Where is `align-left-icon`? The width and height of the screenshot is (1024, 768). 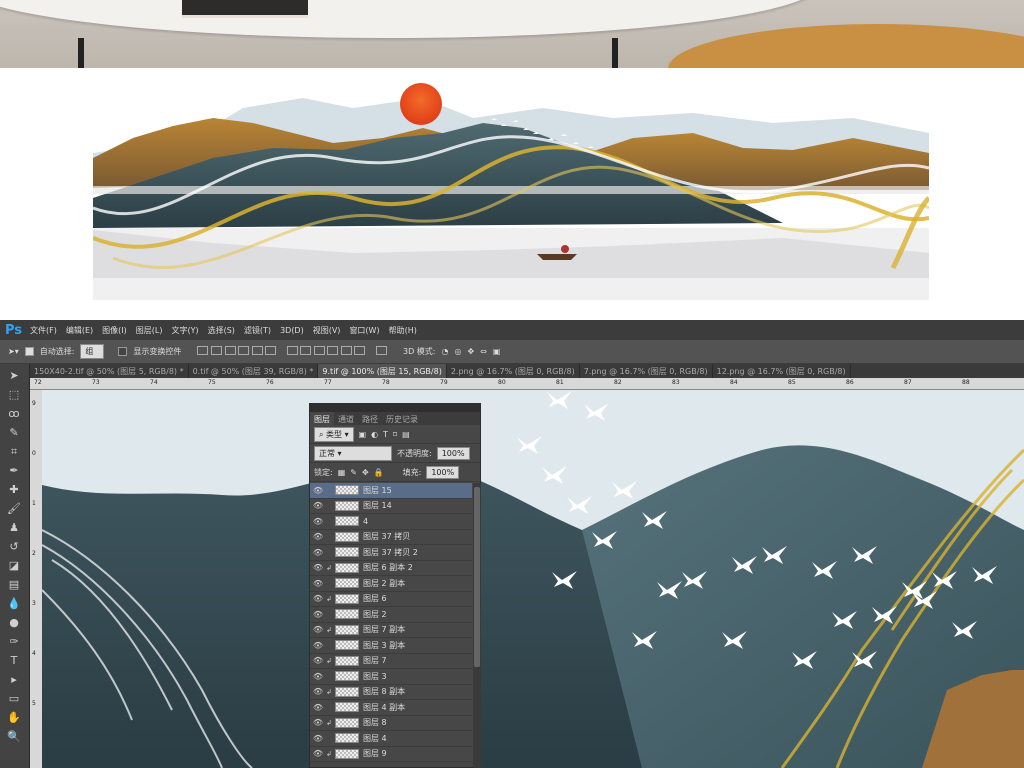 align-left-icon is located at coordinates (244, 350).